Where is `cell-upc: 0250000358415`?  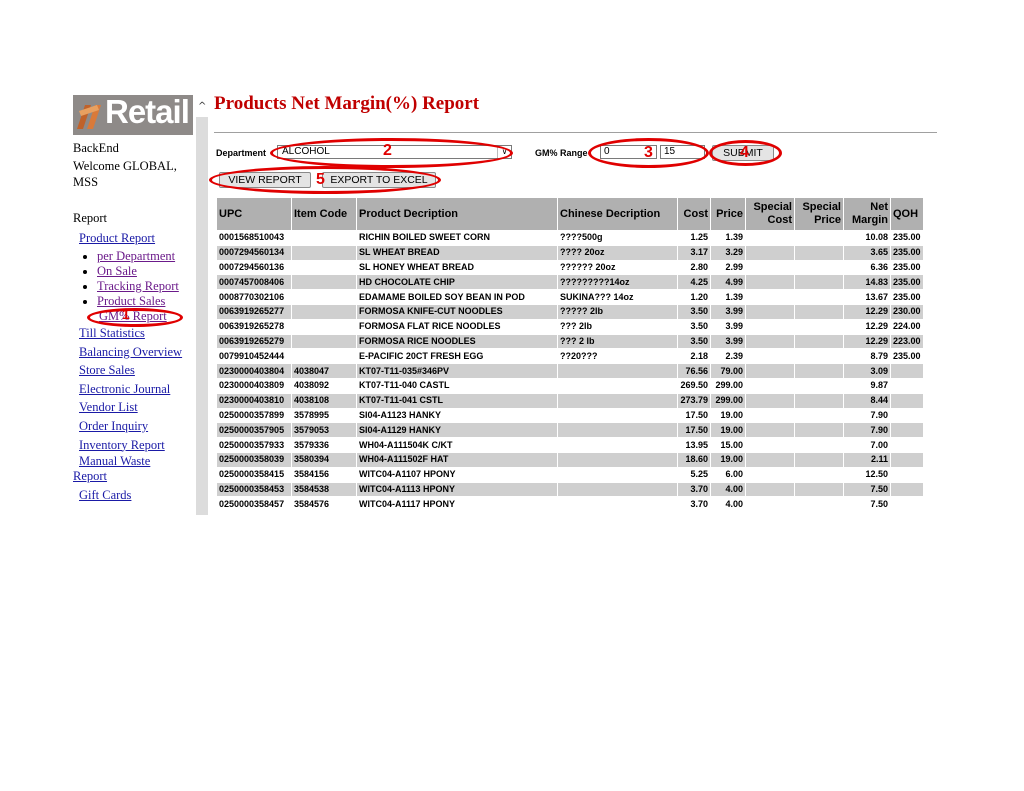
cell-upc: 0250000358415 is located at coordinates (252, 474).